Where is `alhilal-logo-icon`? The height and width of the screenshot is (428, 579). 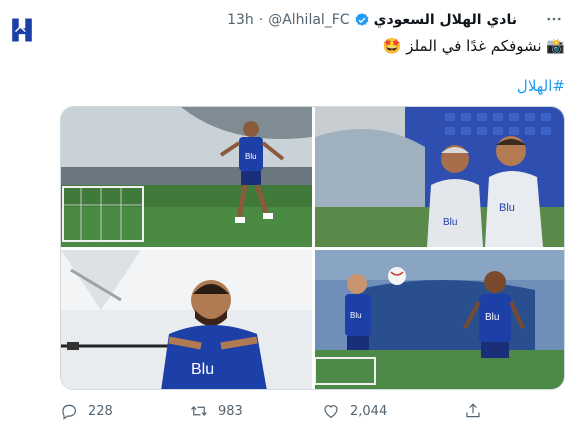 alhilal-logo-icon is located at coordinates (22, 30).